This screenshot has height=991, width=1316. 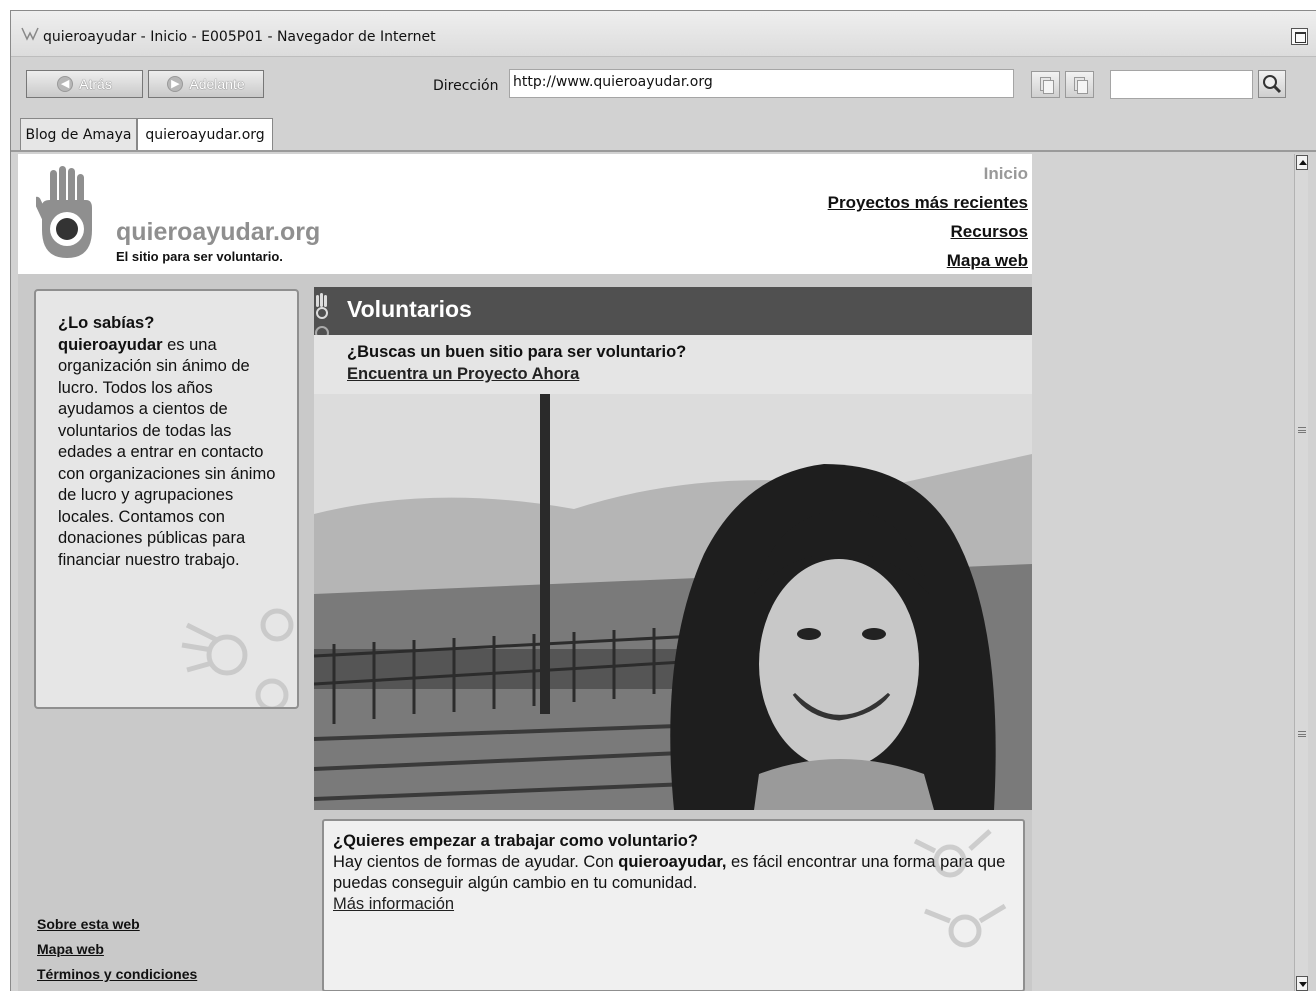 I want to click on paste-button, so click(x=1079, y=84).